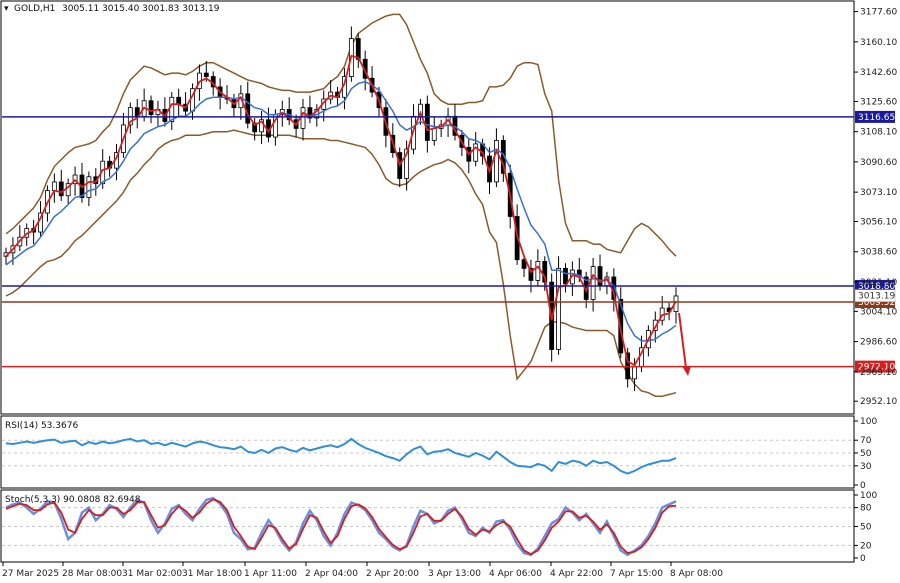  Describe the element at coordinates (878, 163) in the screenshot. I see `price-tick-label: 3090.60` at that location.